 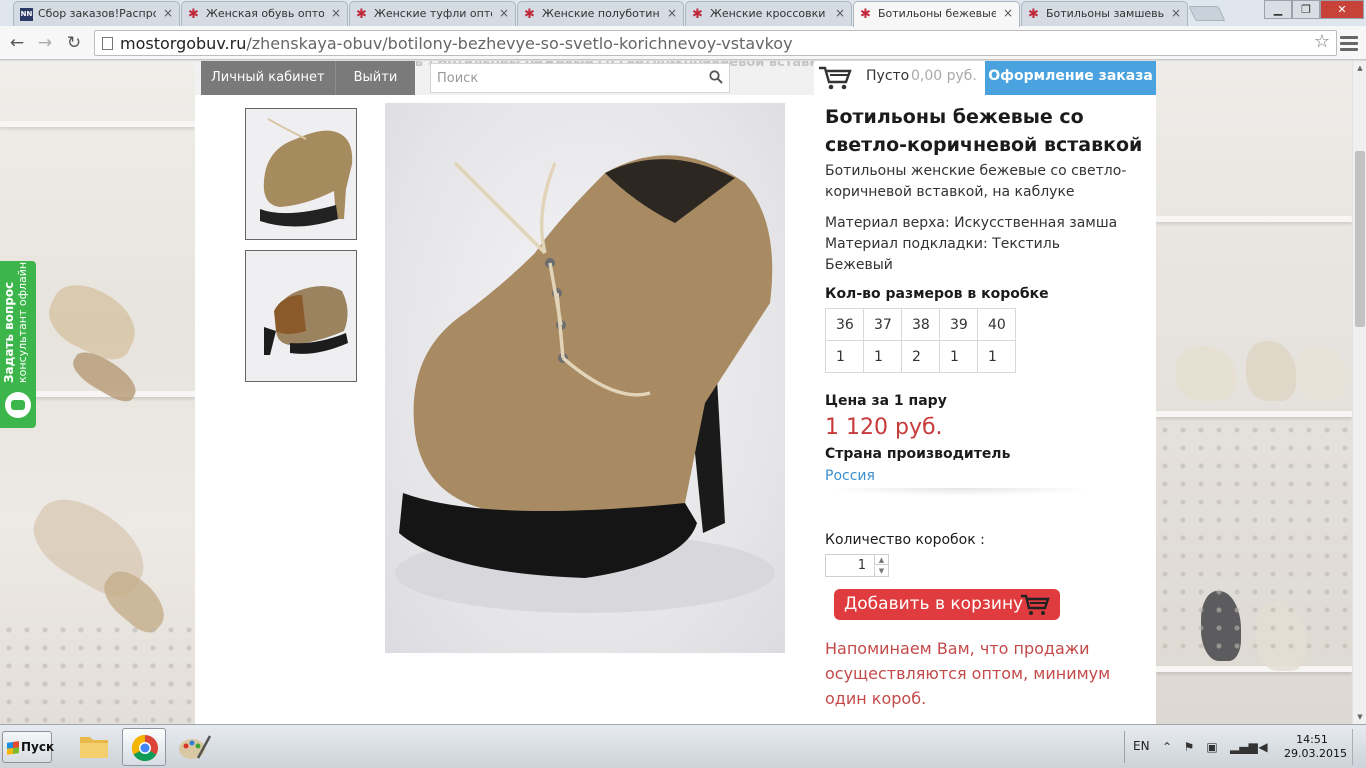 What do you see at coordinates (886, 401) in the screenshot?
I see `price-label: Цена за 1 пару` at bounding box center [886, 401].